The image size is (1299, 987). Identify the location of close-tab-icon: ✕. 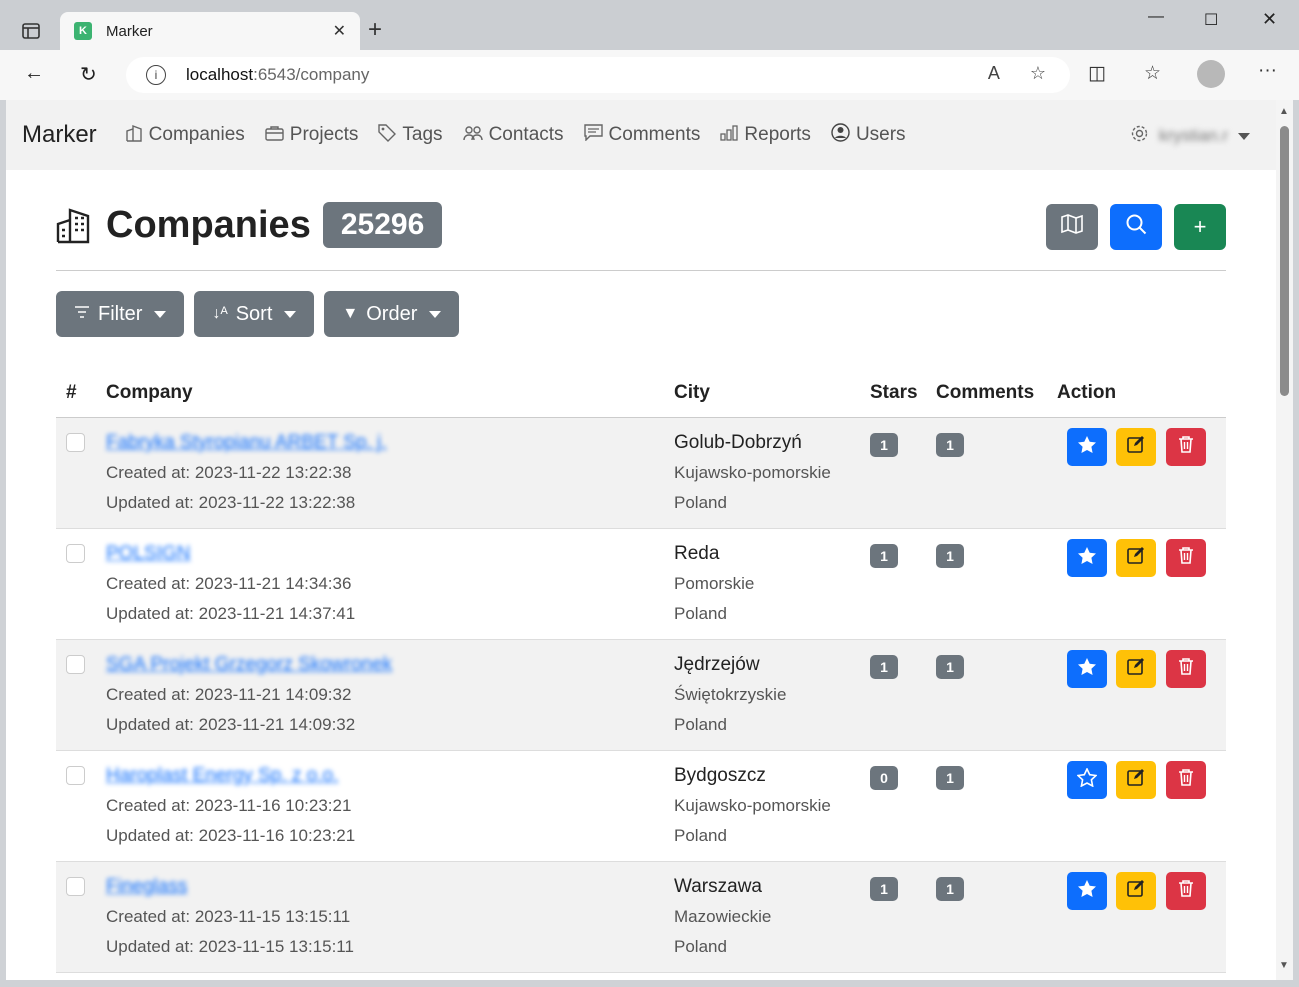
(339, 31).